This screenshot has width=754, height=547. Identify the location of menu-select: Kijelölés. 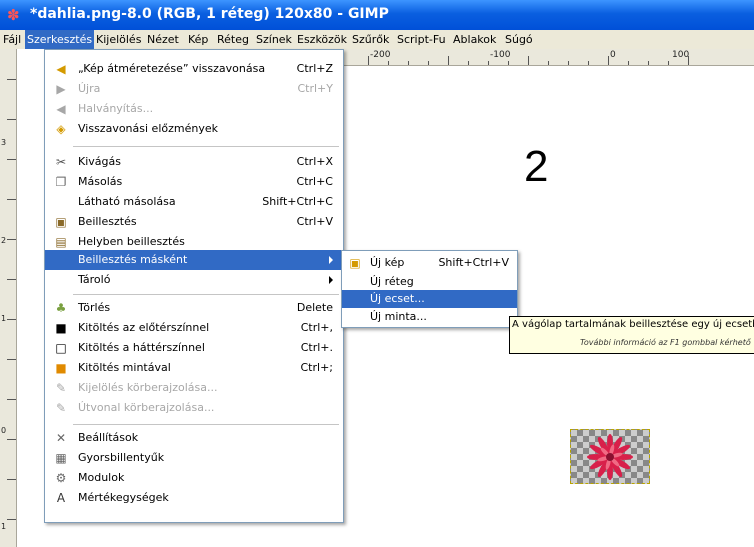
(118, 39).